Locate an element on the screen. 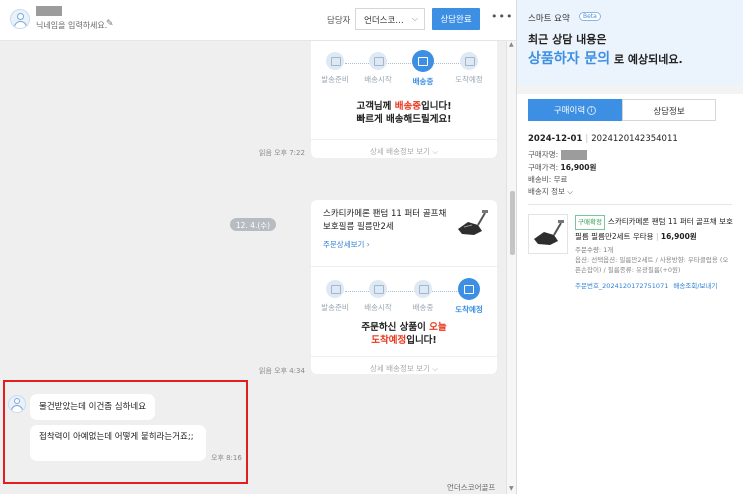  smart-summary: 스마트 요약 Beta 최근 상담 내용은 상품하자 문의 로 예상되네요. is located at coordinates (630, 43).